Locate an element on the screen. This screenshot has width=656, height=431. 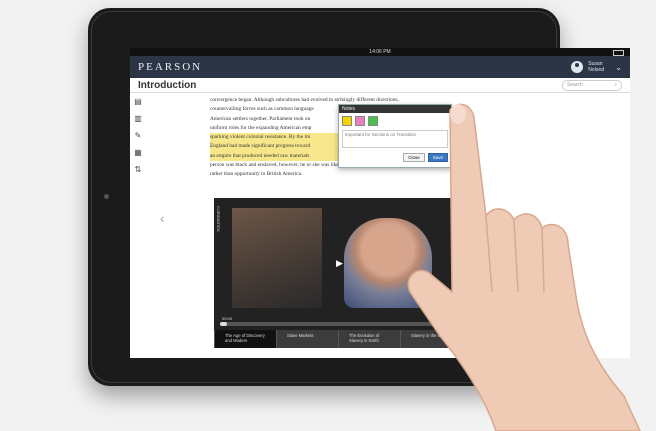
status-time: 14:06 PM is located at coordinates (380, 52).